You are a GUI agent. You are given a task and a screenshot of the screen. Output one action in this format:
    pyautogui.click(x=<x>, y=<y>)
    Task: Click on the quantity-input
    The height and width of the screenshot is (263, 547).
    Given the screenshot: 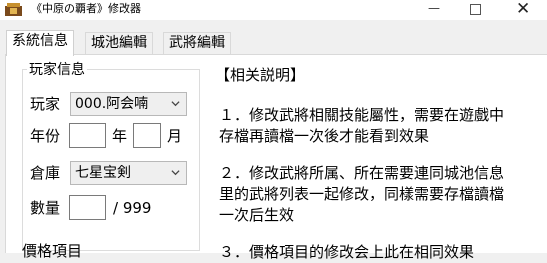 What is the action you would take?
    pyautogui.click(x=87, y=207)
    